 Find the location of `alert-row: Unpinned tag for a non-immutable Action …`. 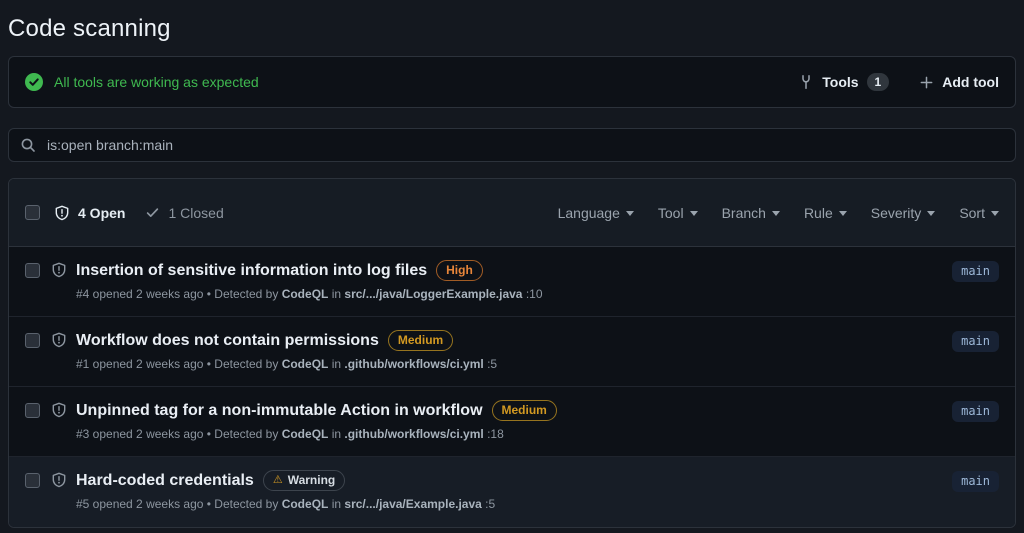

alert-row: Unpinned tag for a non-immutable Action … is located at coordinates (512, 422).